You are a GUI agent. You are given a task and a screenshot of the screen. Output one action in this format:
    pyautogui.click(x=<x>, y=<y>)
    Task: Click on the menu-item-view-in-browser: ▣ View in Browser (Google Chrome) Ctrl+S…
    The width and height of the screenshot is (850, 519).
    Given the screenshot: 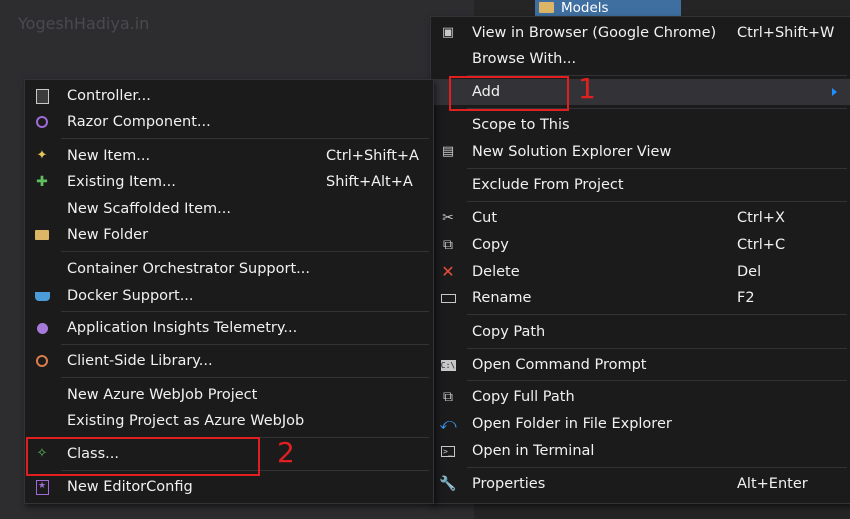 What is the action you would take?
    pyautogui.click(x=640, y=33)
    